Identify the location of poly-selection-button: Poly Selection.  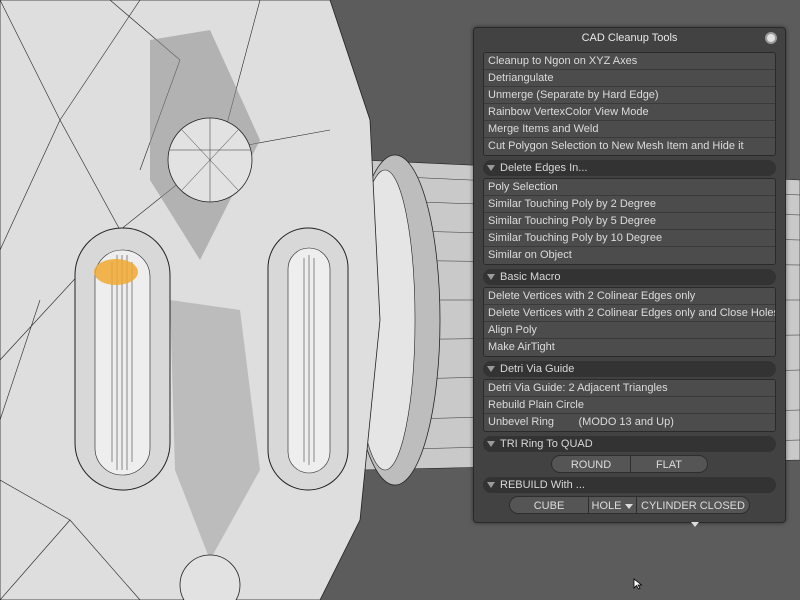
(629, 187).